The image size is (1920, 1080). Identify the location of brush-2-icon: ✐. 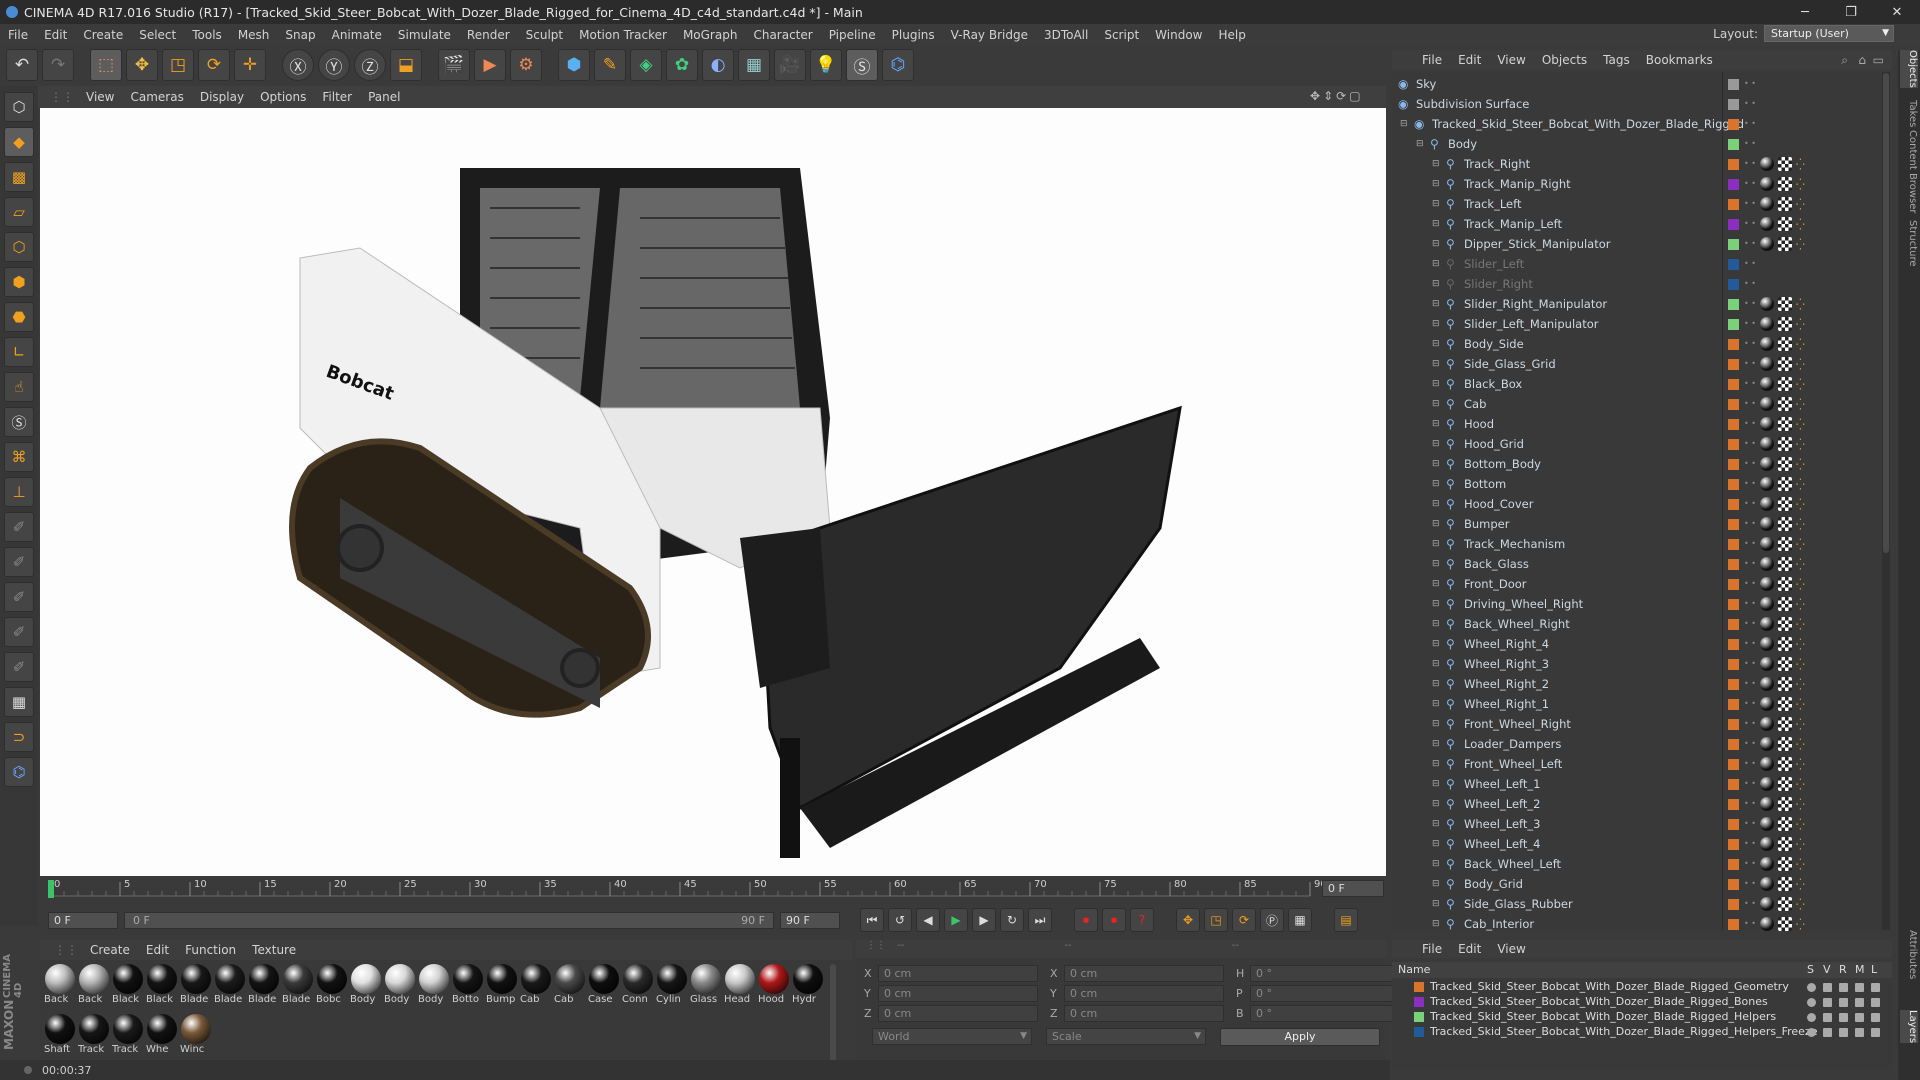
(19, 562).